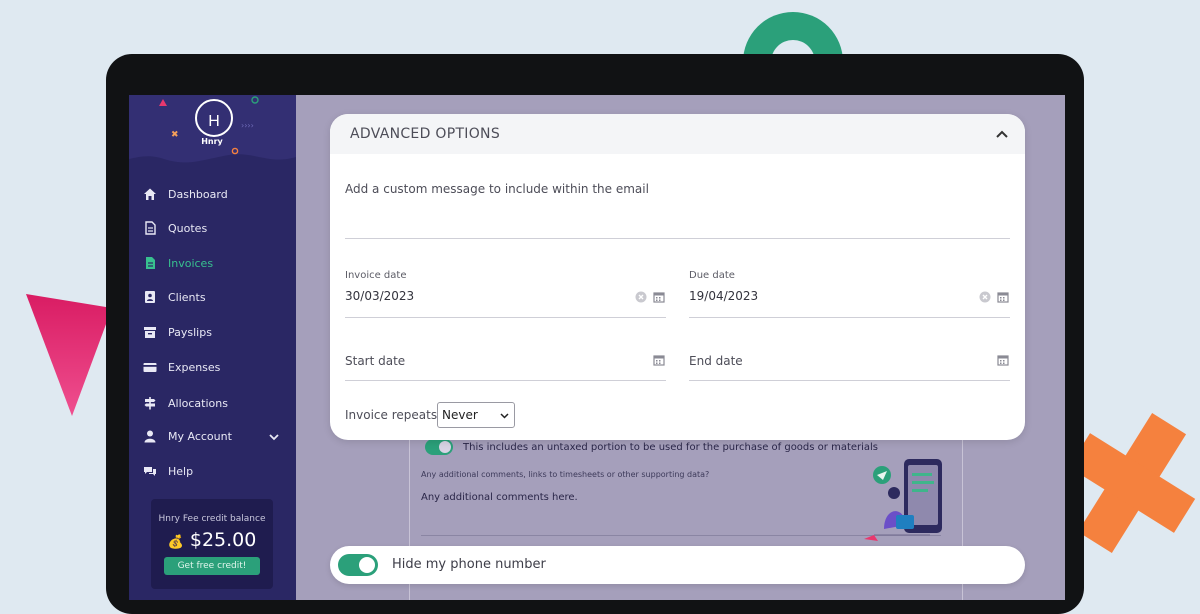 This screenshot has height=614, width=1200. I want to click on start-date-underline, so click(505, 380).